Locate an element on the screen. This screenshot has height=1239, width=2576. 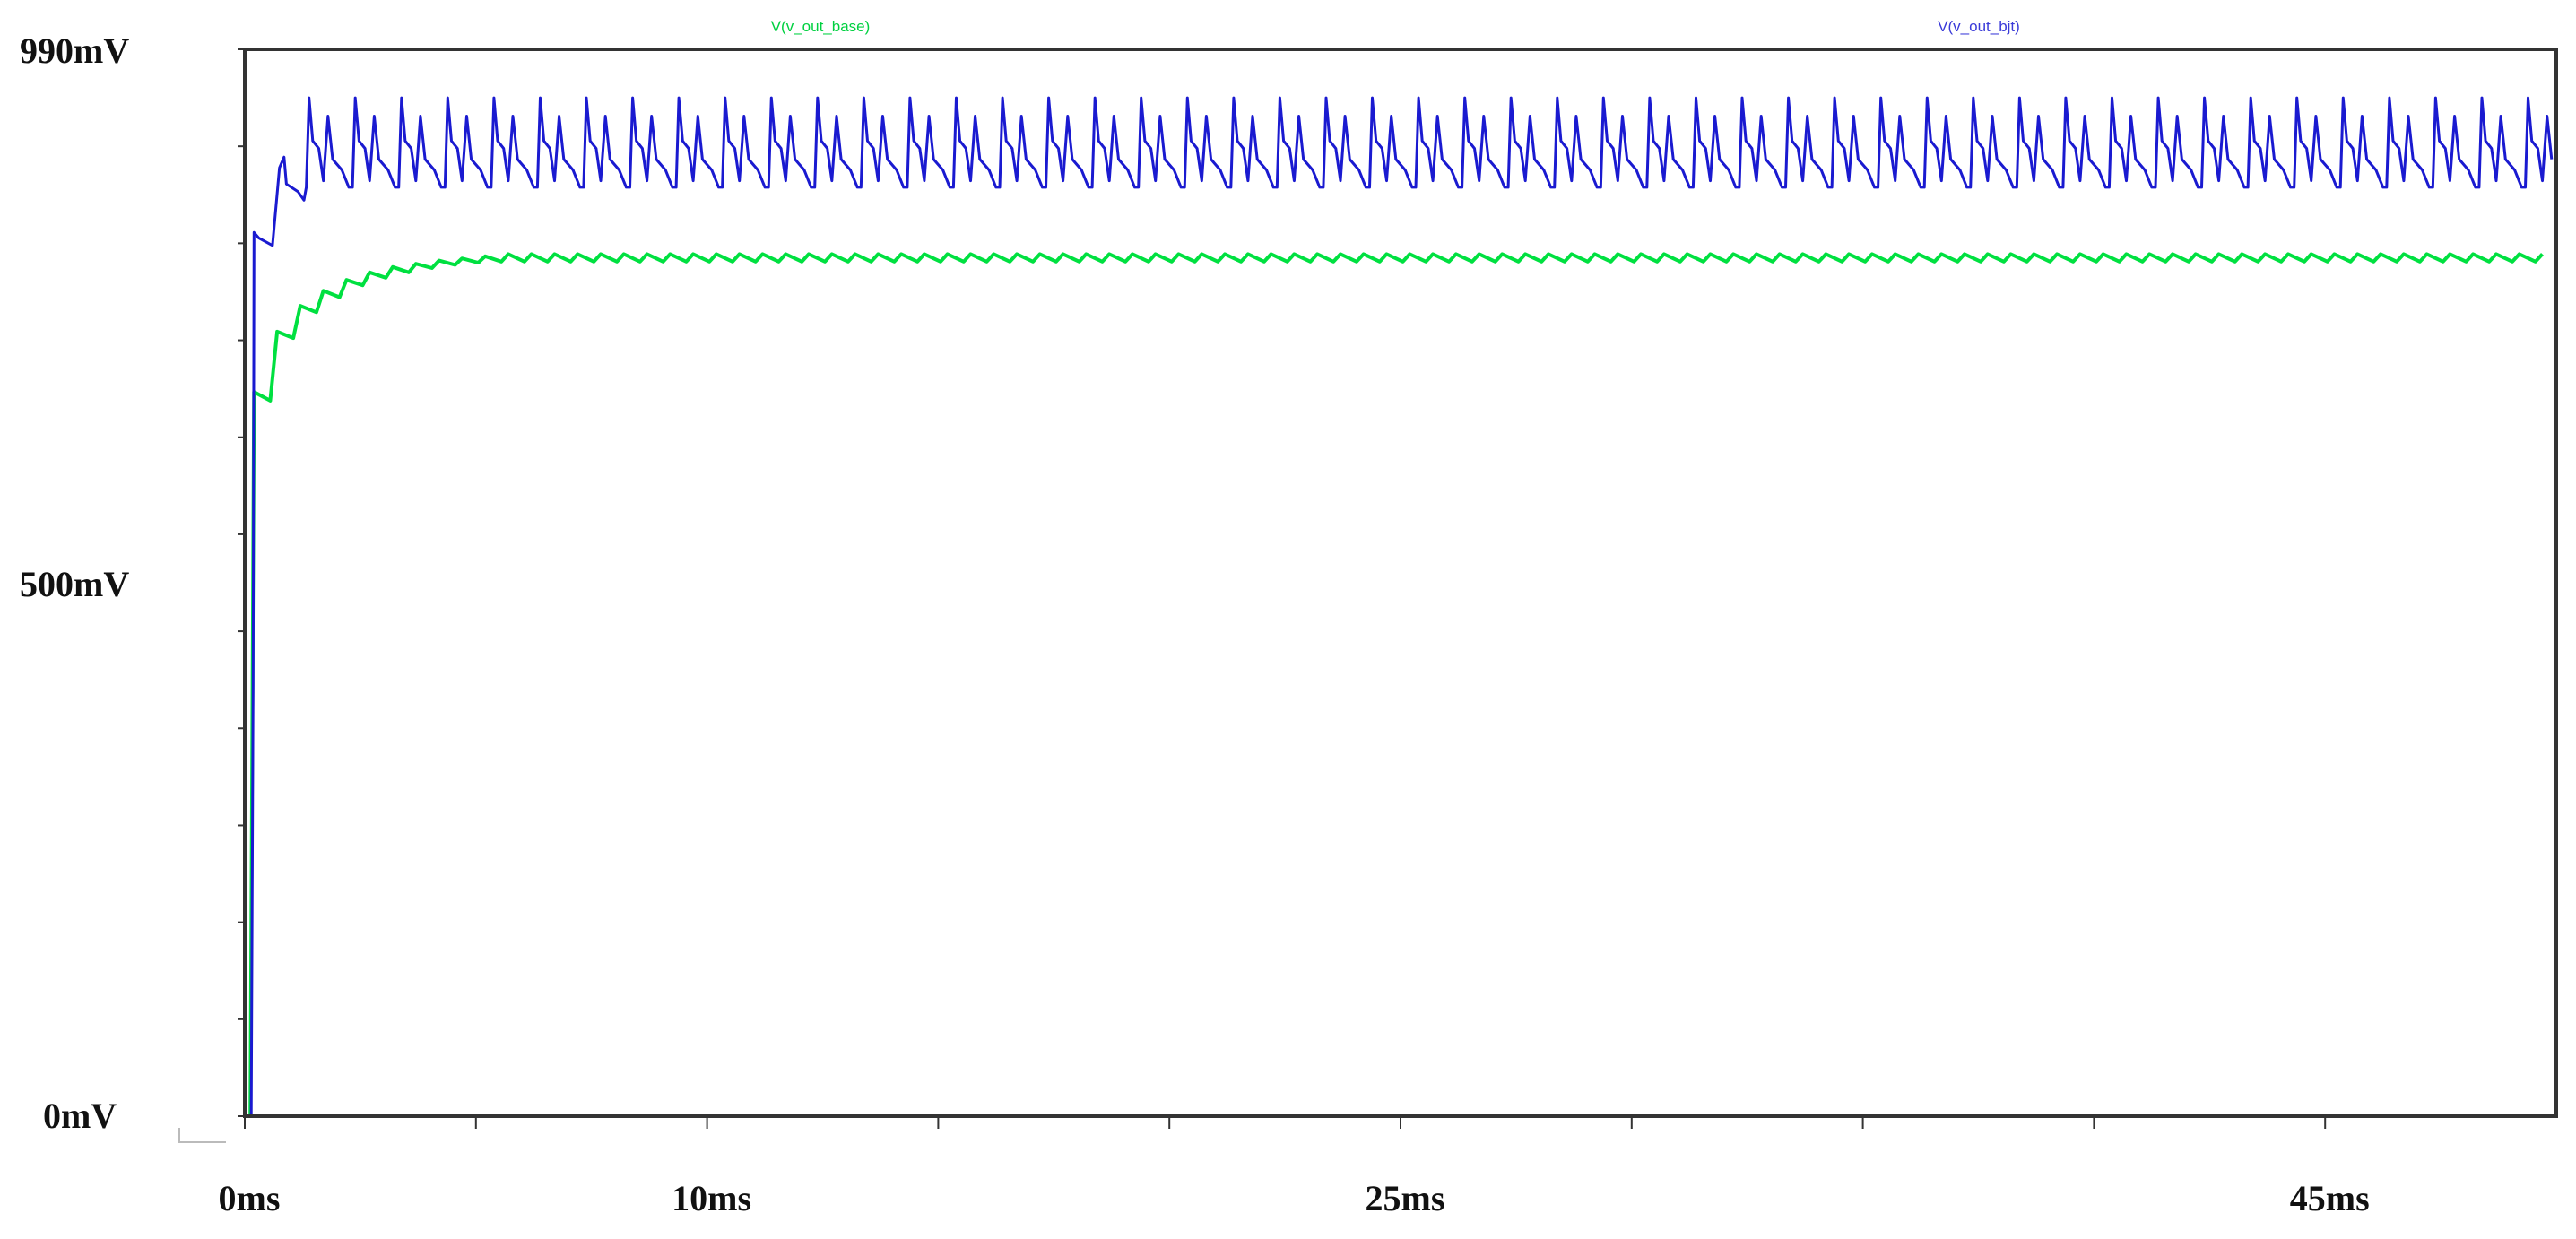
legend-v-out-base: V(v_out_base) is located at coordinates (821, 27).